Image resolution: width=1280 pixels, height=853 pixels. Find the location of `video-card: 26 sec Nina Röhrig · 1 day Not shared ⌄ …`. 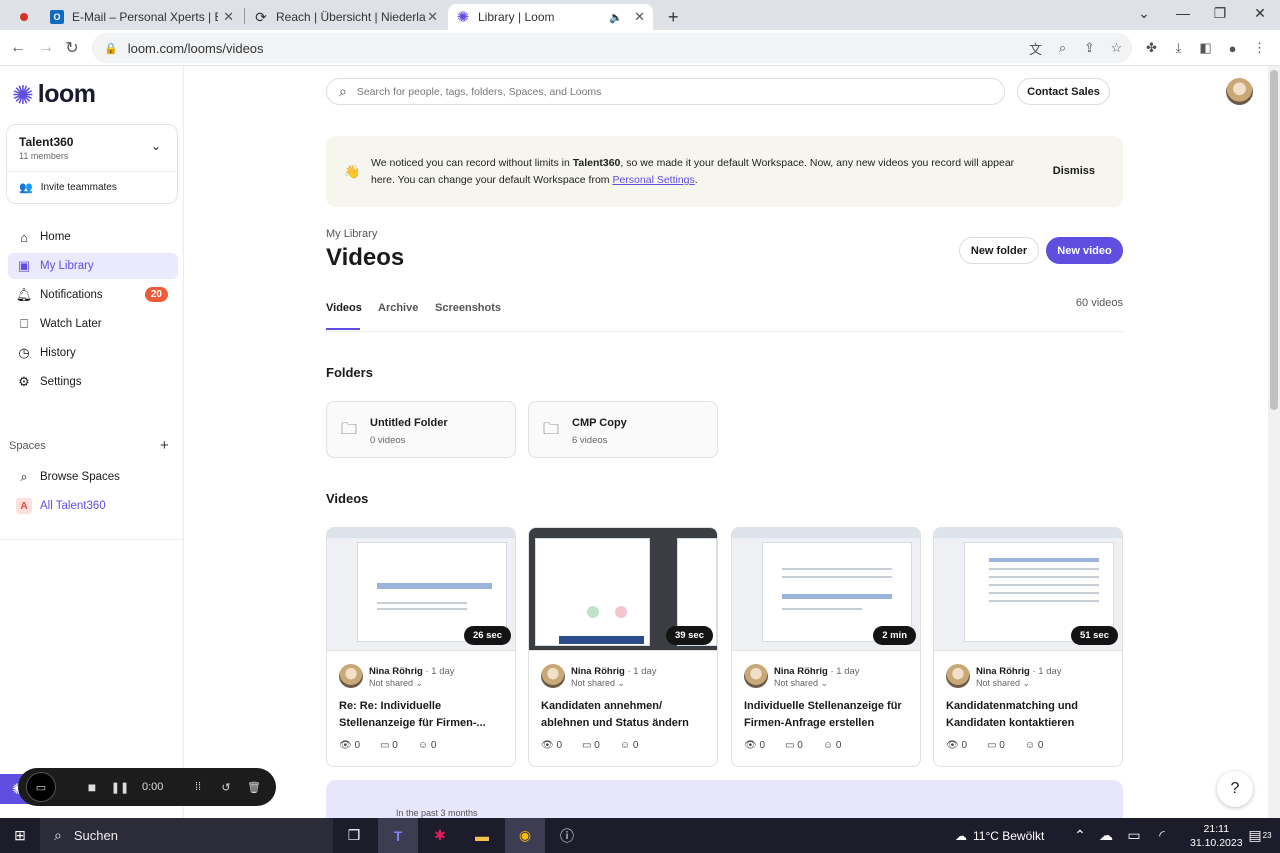

video-card: 26 sec Nina Röhrig · 1 day Not shared ⌄ … is located at coordinates (421, 647).